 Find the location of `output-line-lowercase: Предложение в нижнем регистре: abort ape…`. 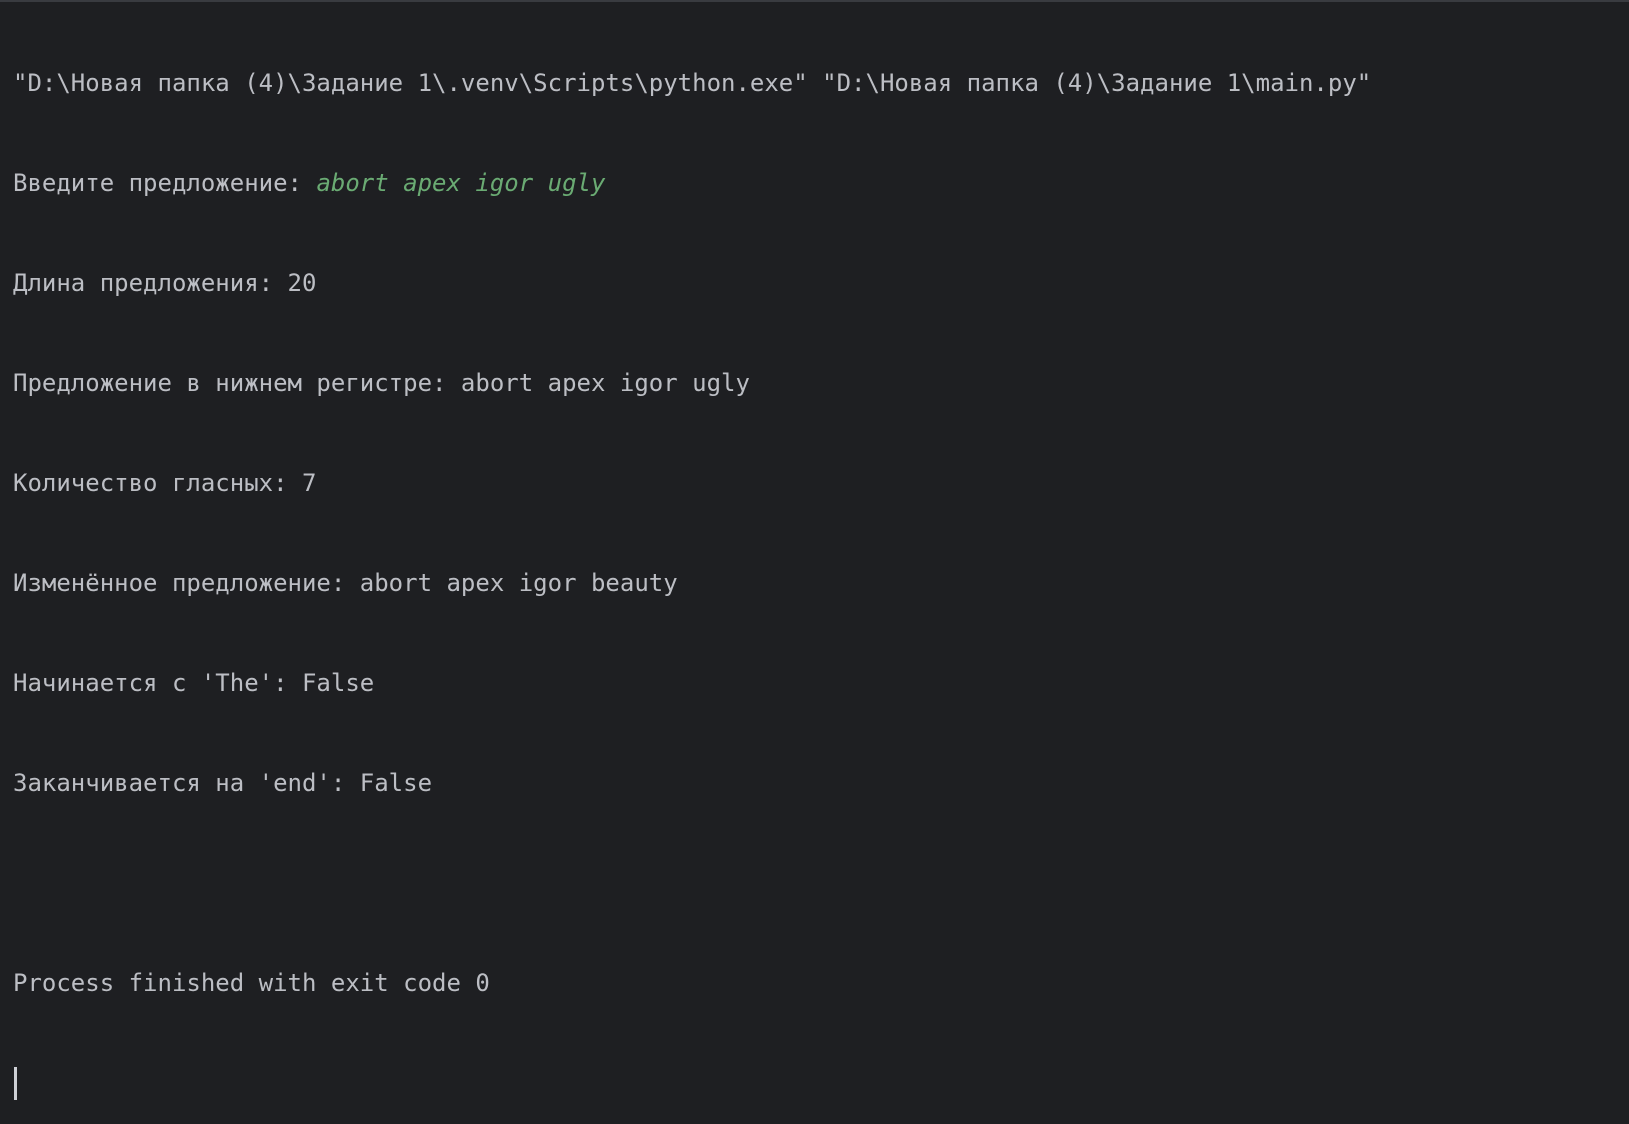

output-line-lowercase: Предложение в нижнем регистре: abort ape… is located at coordinates (381, 383).